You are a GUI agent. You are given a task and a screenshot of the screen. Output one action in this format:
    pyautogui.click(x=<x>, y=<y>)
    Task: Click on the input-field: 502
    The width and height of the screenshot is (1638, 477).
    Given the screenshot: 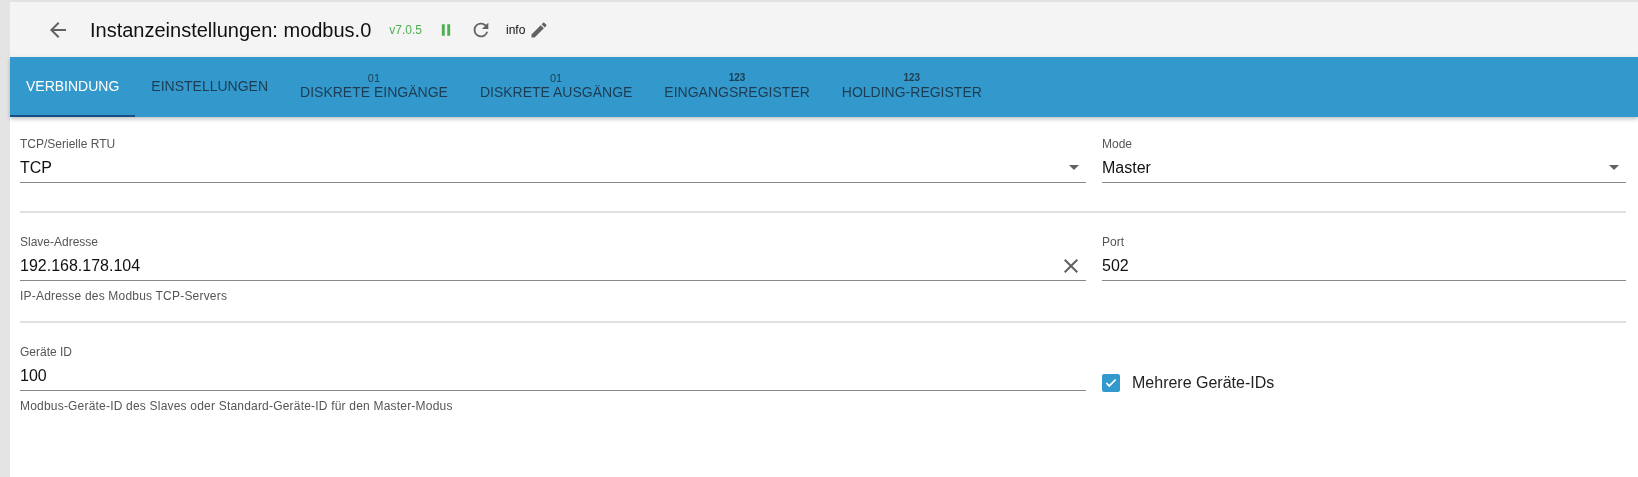 What is the action you would take?
    pyautogui.click(x=1364, y=266)
    